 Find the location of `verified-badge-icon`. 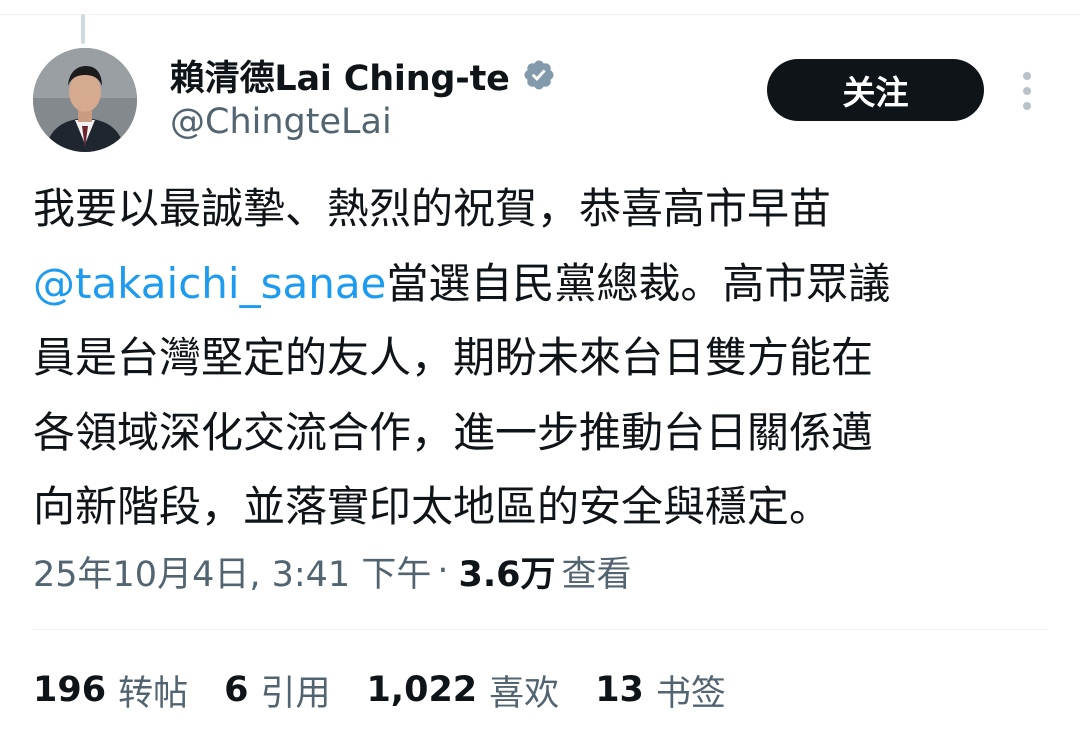

verified-badge-icon is located at coordinates (539, 75).